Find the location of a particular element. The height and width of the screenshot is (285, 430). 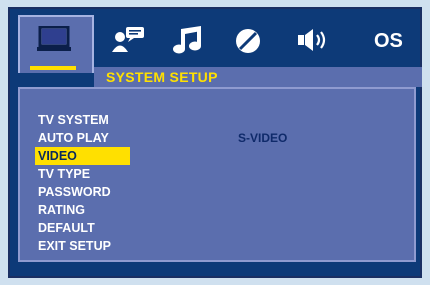

active-tab-underline is located at coordinates (53, 68).